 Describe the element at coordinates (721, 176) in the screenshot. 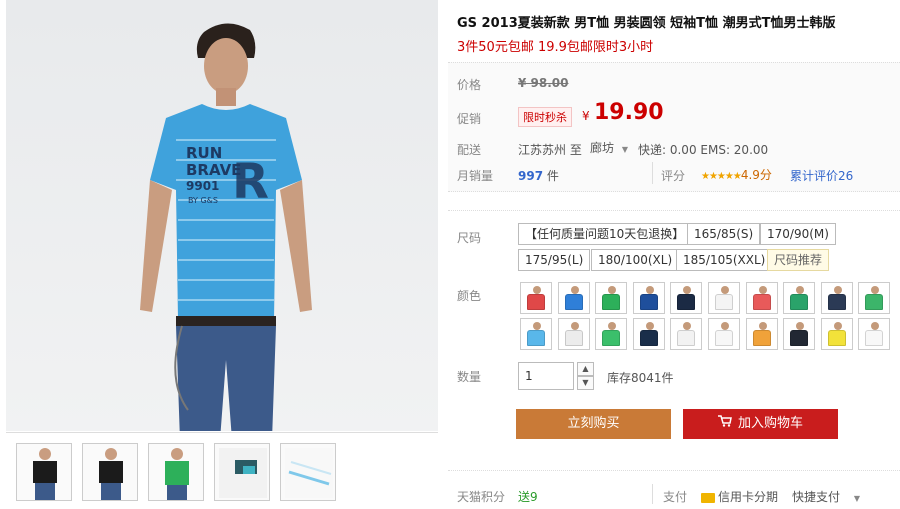

I see `rating-stars-icon: ★★★★★` at that location.